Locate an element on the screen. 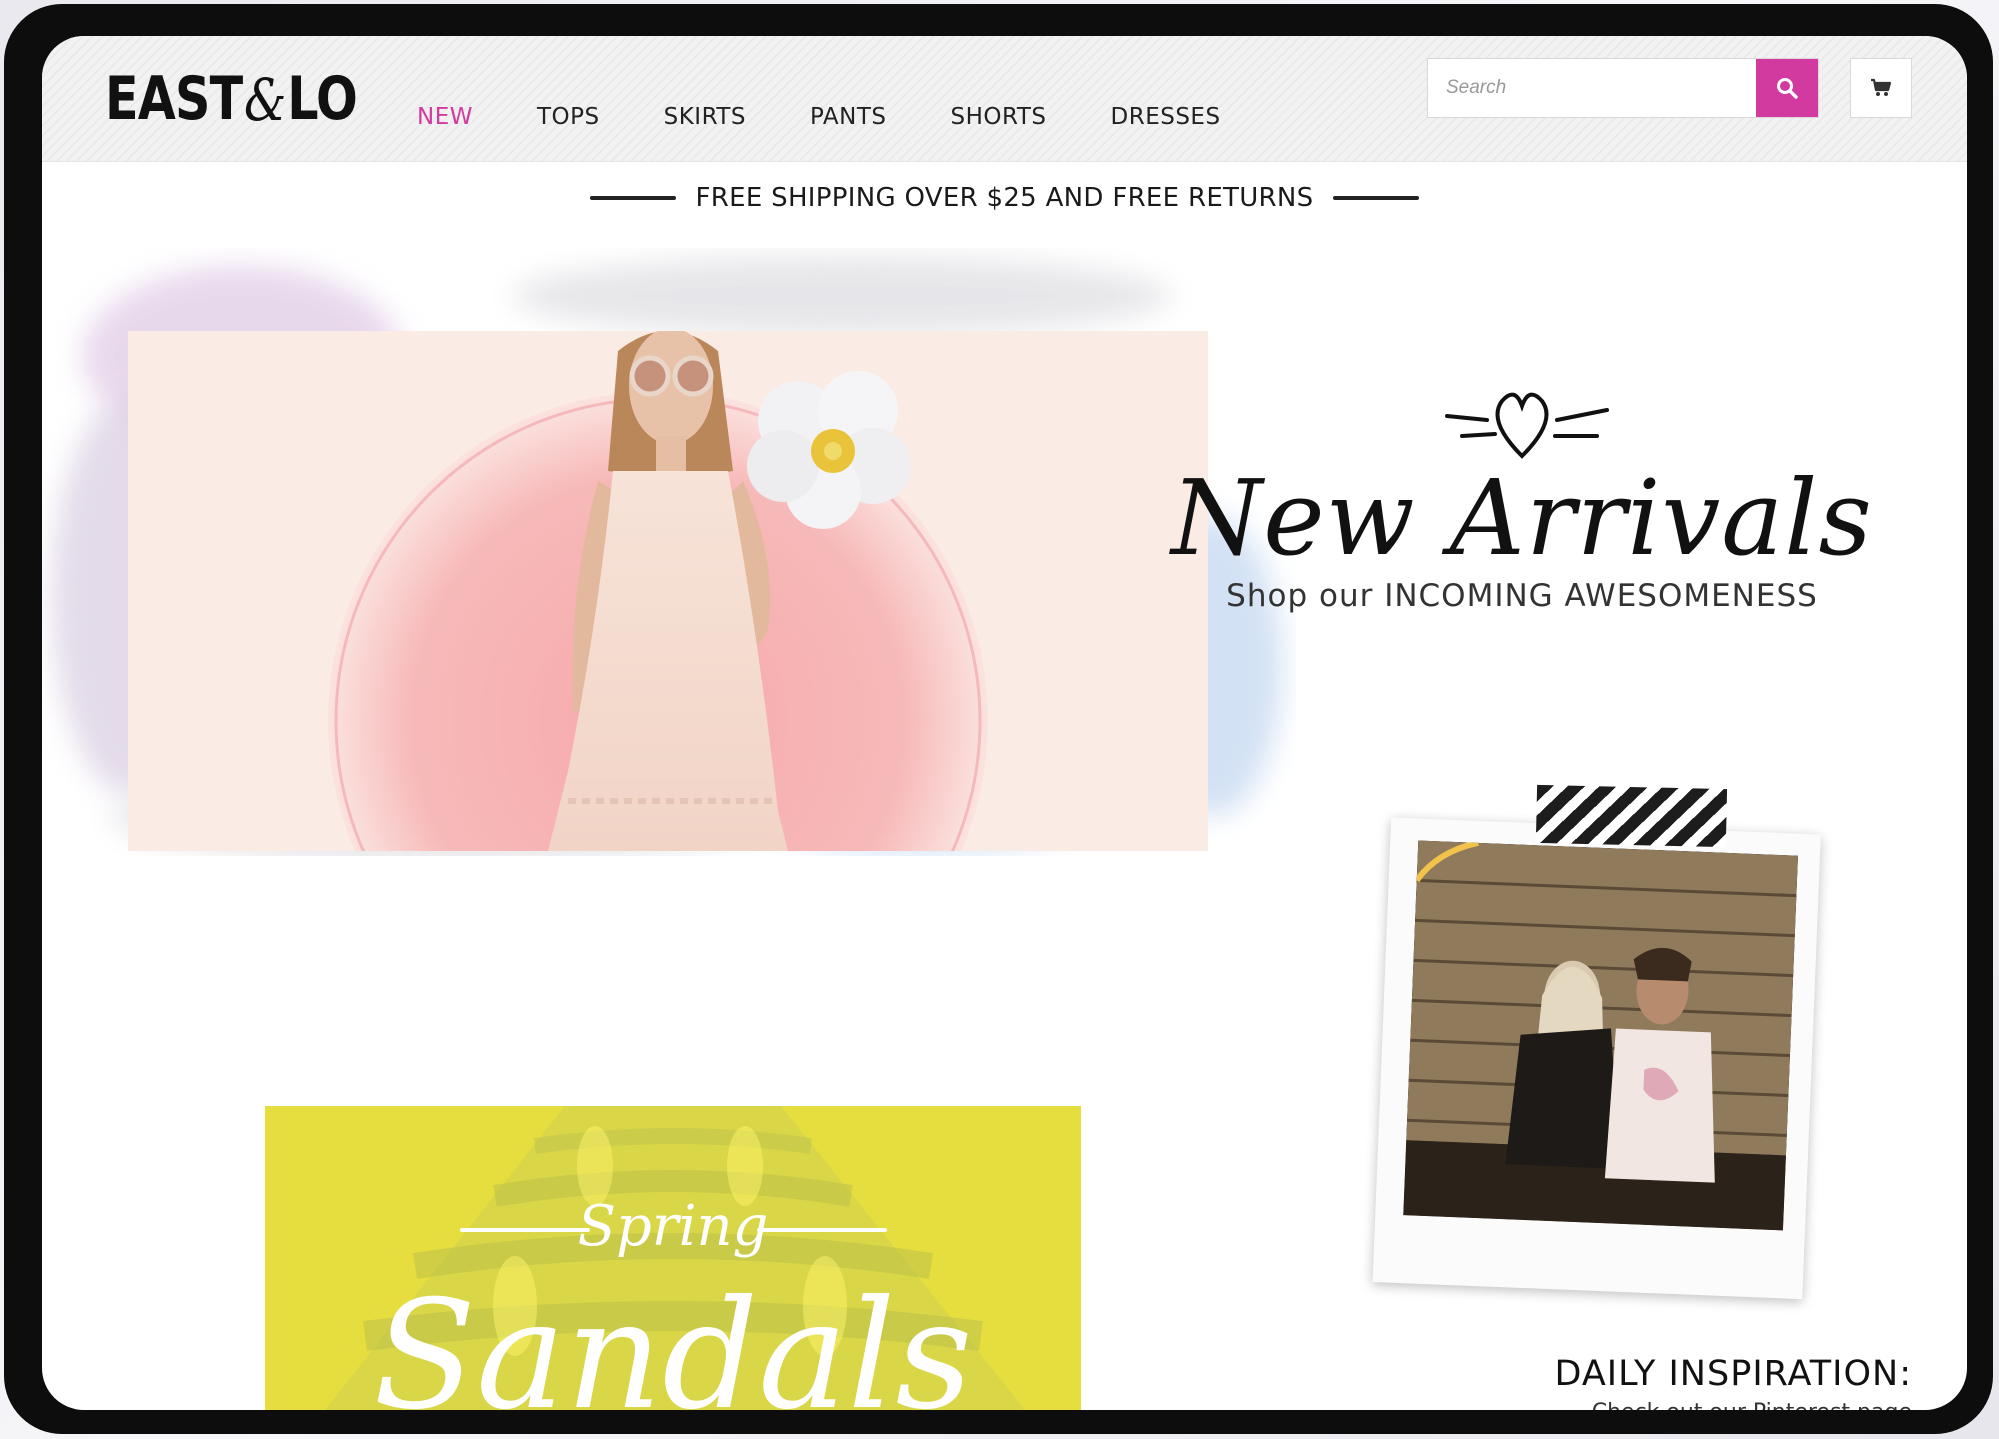 This screenshot has height=1439, width=1999. logo-text-lo: LO is located at coordinates (322, 99).